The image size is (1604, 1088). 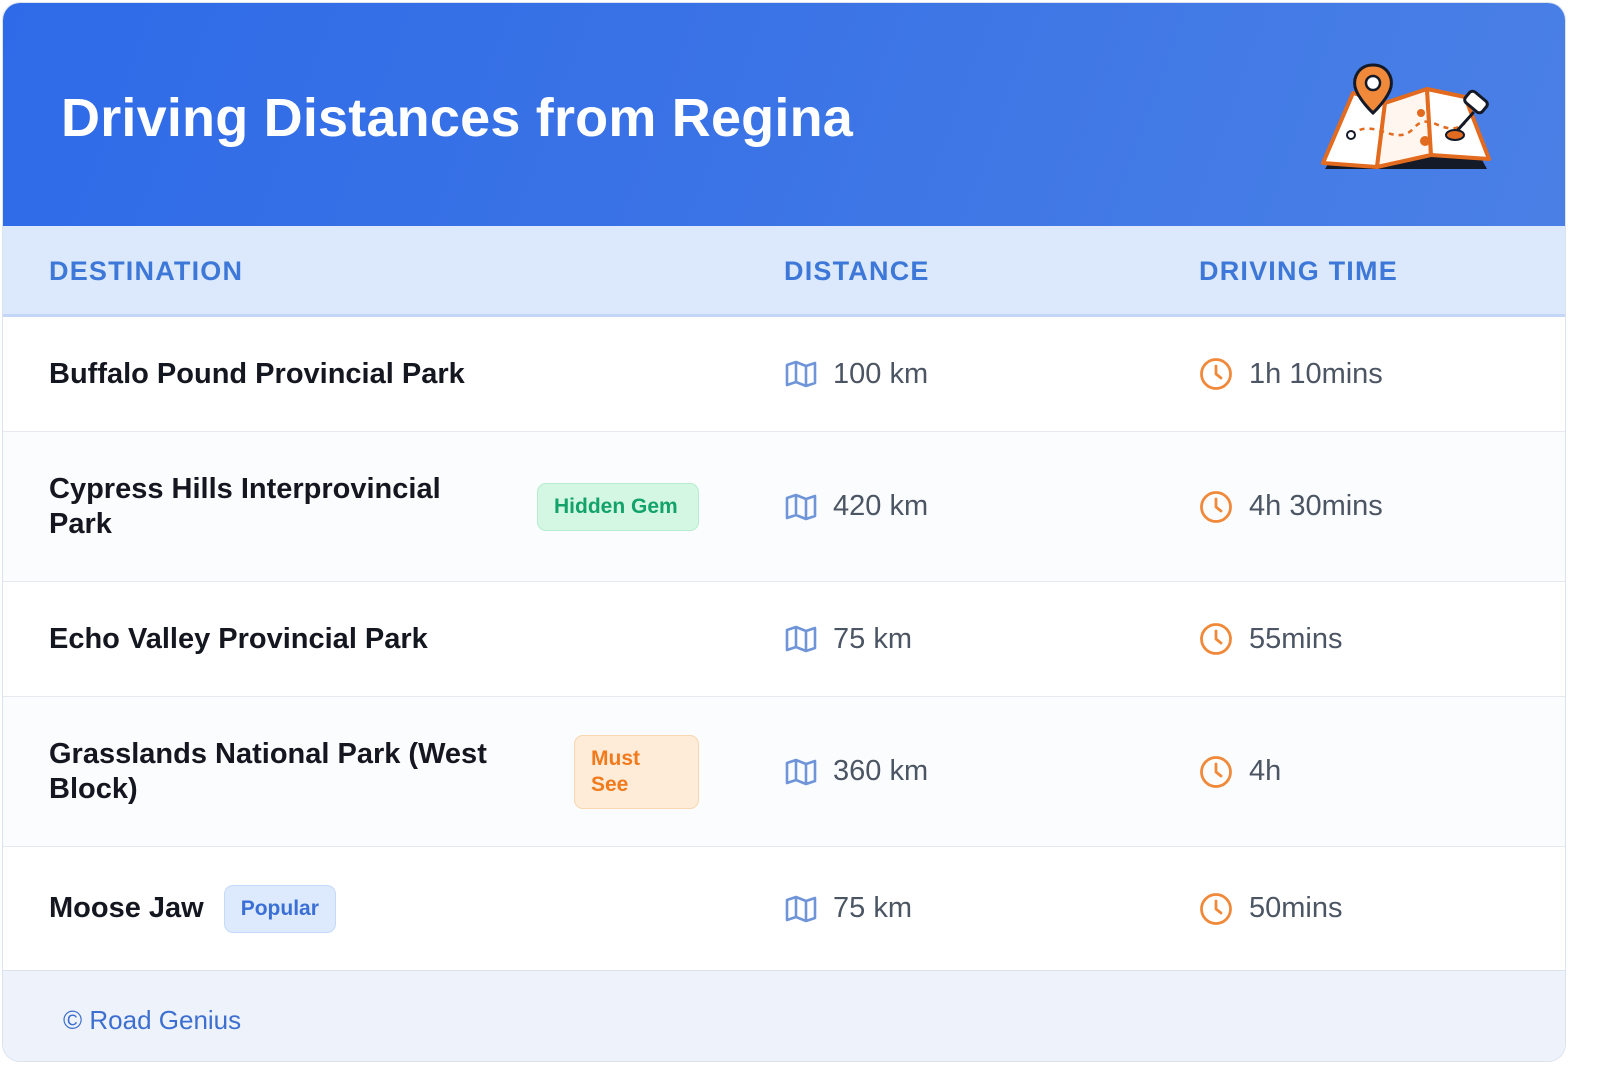 What do you see at coordinates (1265, 771) in the screenshot?
I see `driving-time-value: 4h` at bounding box center [1265, 771].